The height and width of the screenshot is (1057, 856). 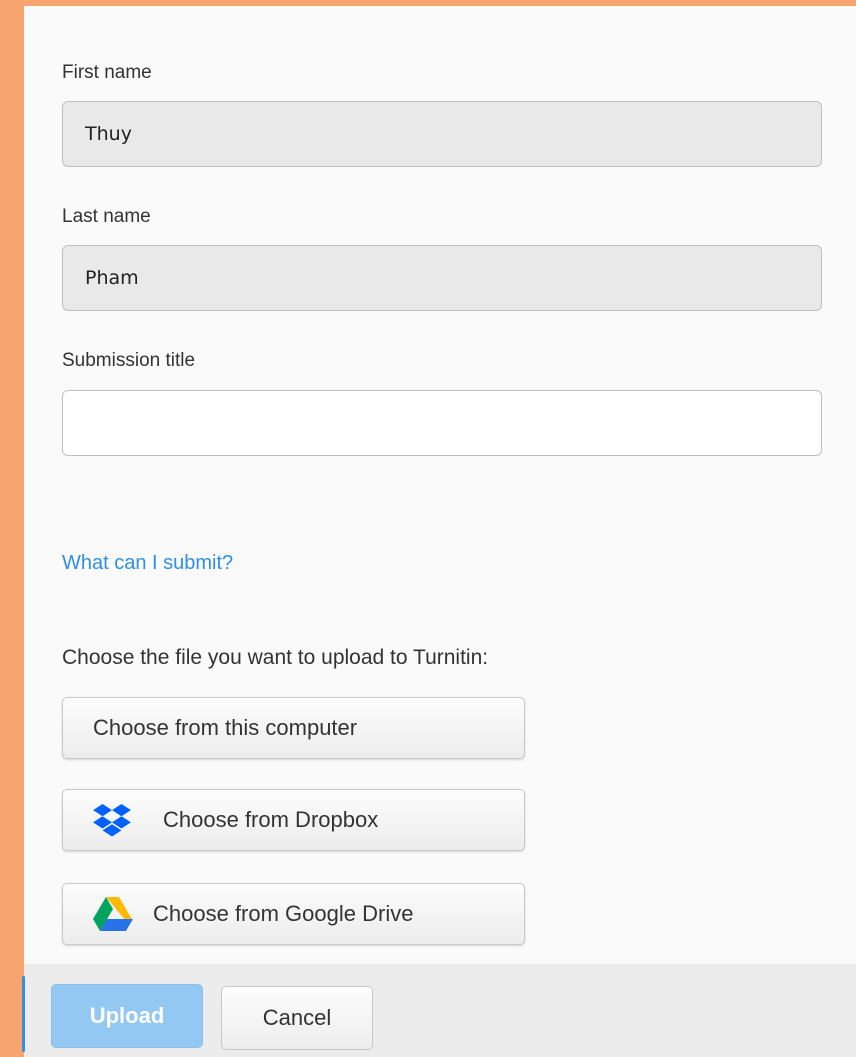 What do you see at coordinates (442, 134) in the screenshot?
I see `first-name-field: Thuy` at bounding box center [442, 134].